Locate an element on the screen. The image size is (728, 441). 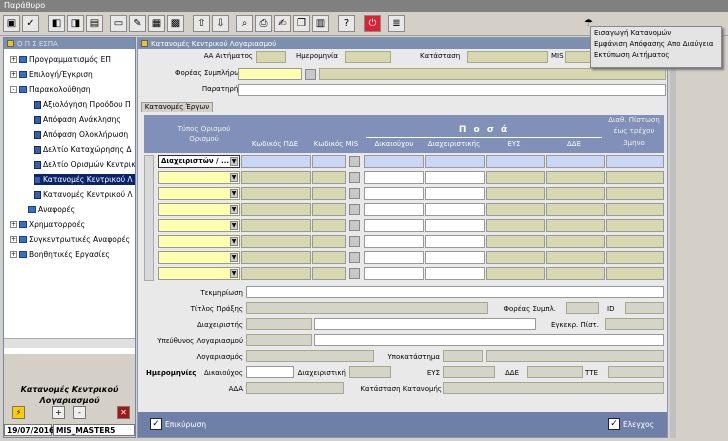
tree-node-programming: + Προγραμματισμός ΕΠ is located at coordinates (60, 59).